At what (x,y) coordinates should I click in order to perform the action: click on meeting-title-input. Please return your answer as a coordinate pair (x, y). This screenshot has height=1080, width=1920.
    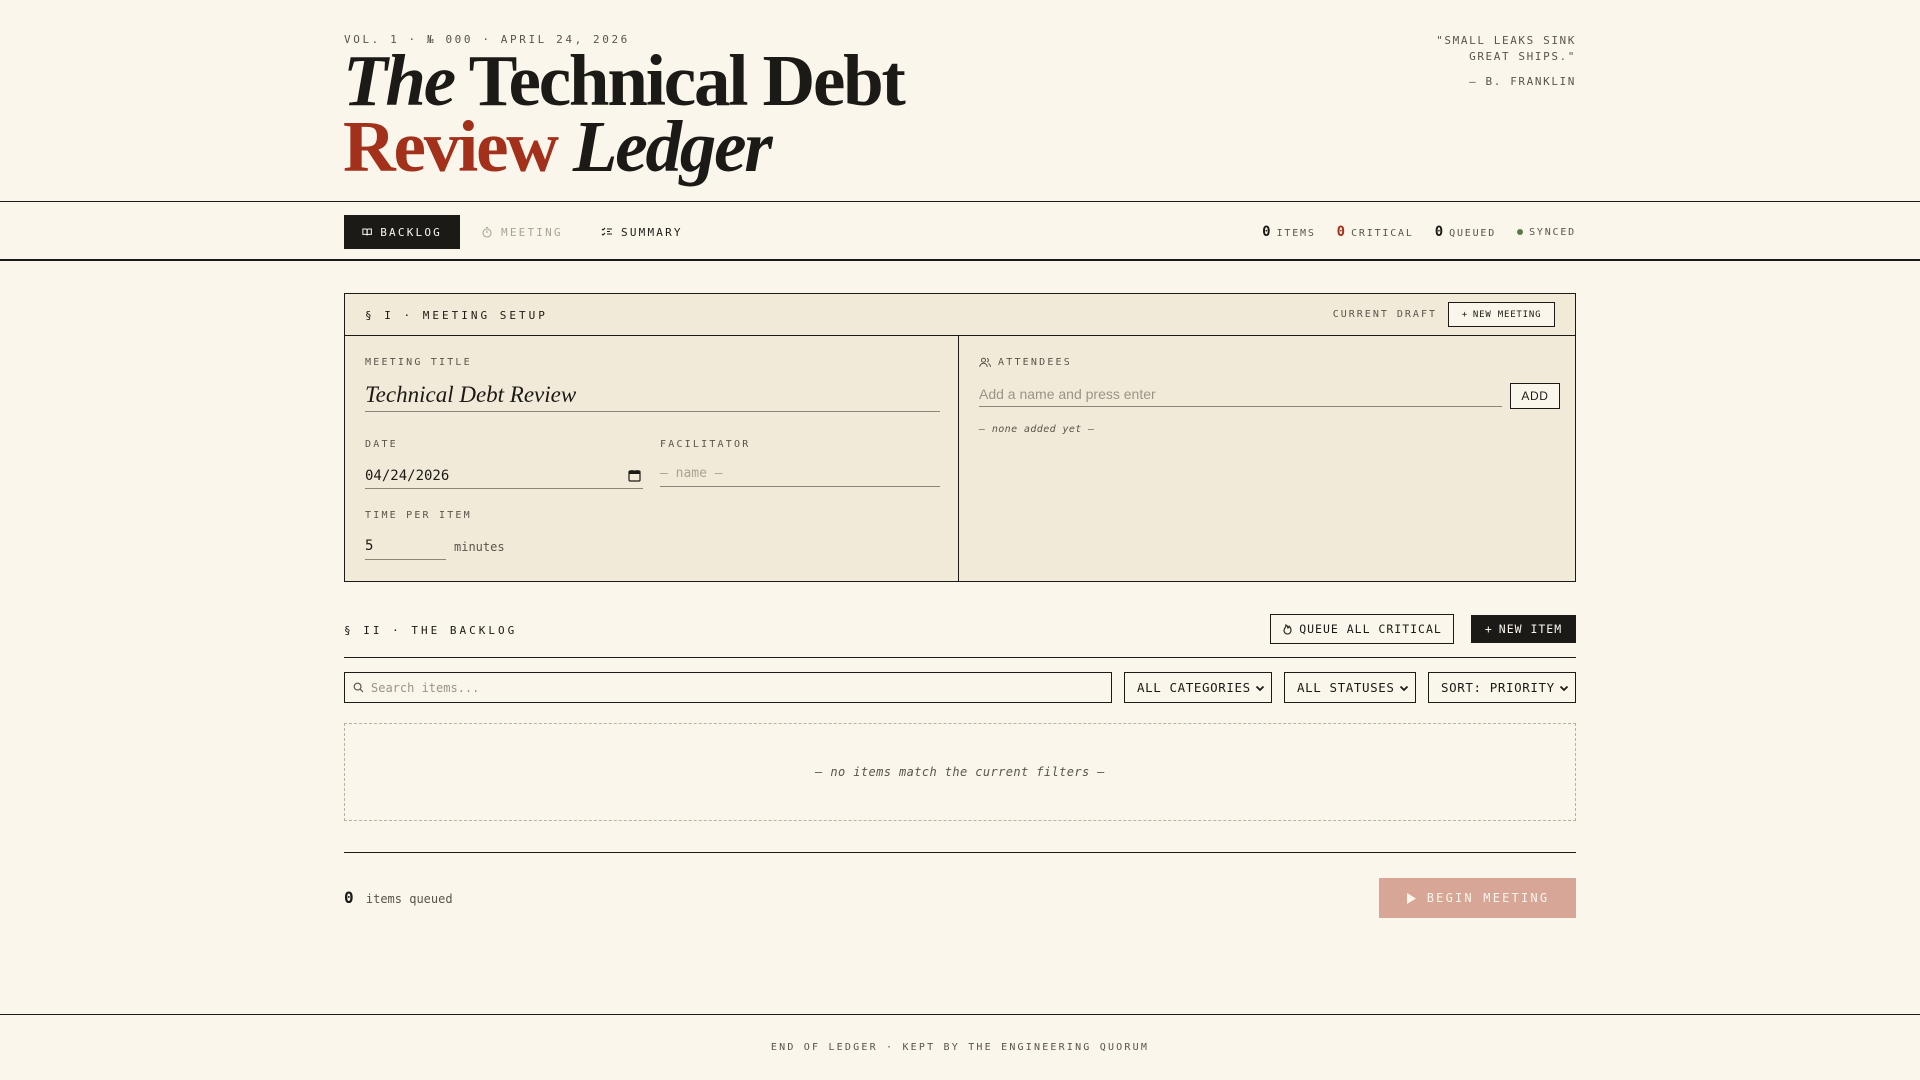
    Looking at the image, I should click on (652, 395).